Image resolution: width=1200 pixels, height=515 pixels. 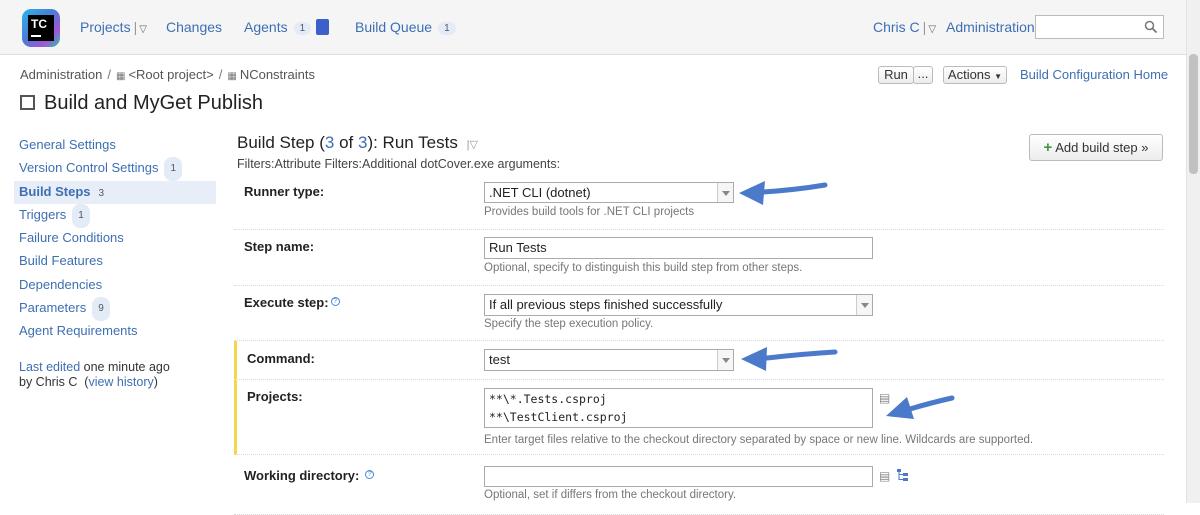 I want to click on nav-agents-label: Agents, so click(x=266, y=27).